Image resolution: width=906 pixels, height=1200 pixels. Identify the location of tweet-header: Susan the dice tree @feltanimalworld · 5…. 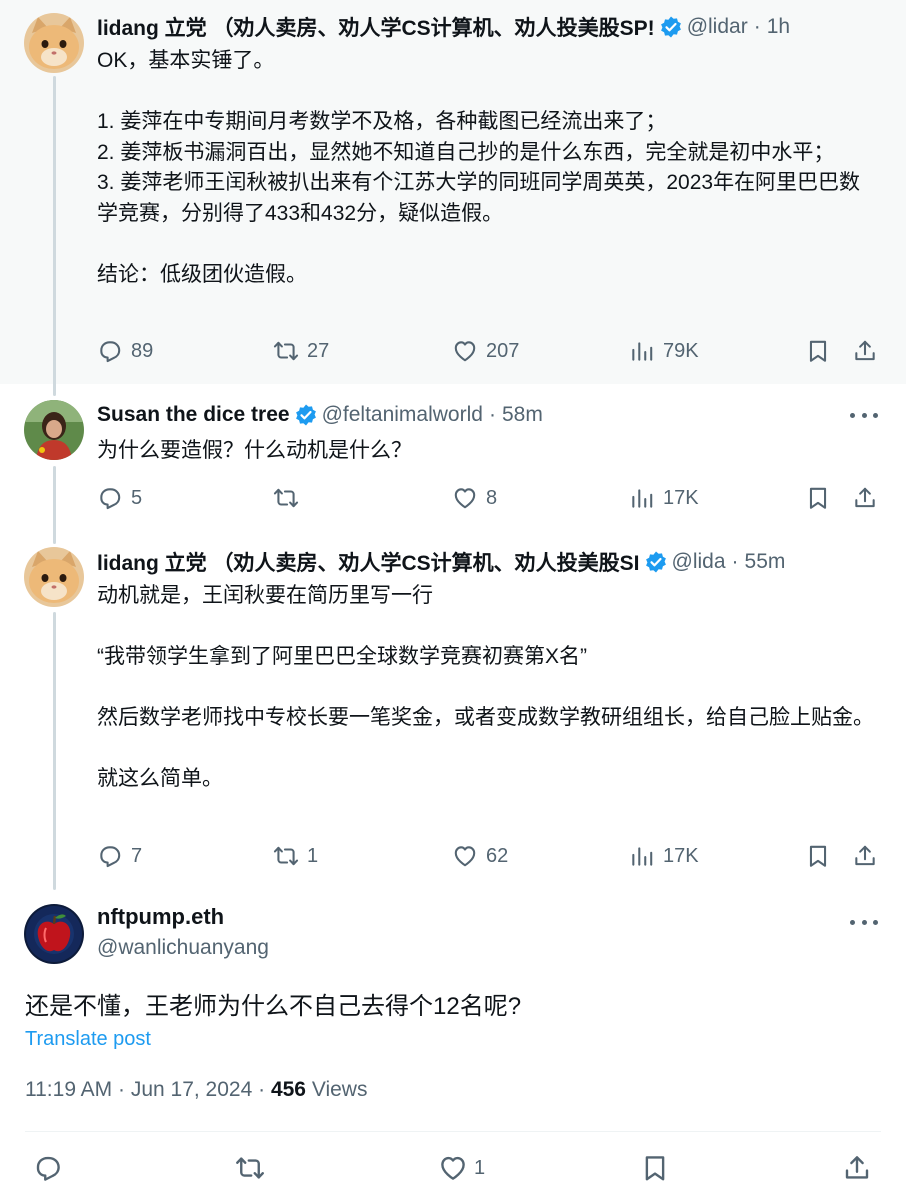
(467, 415).